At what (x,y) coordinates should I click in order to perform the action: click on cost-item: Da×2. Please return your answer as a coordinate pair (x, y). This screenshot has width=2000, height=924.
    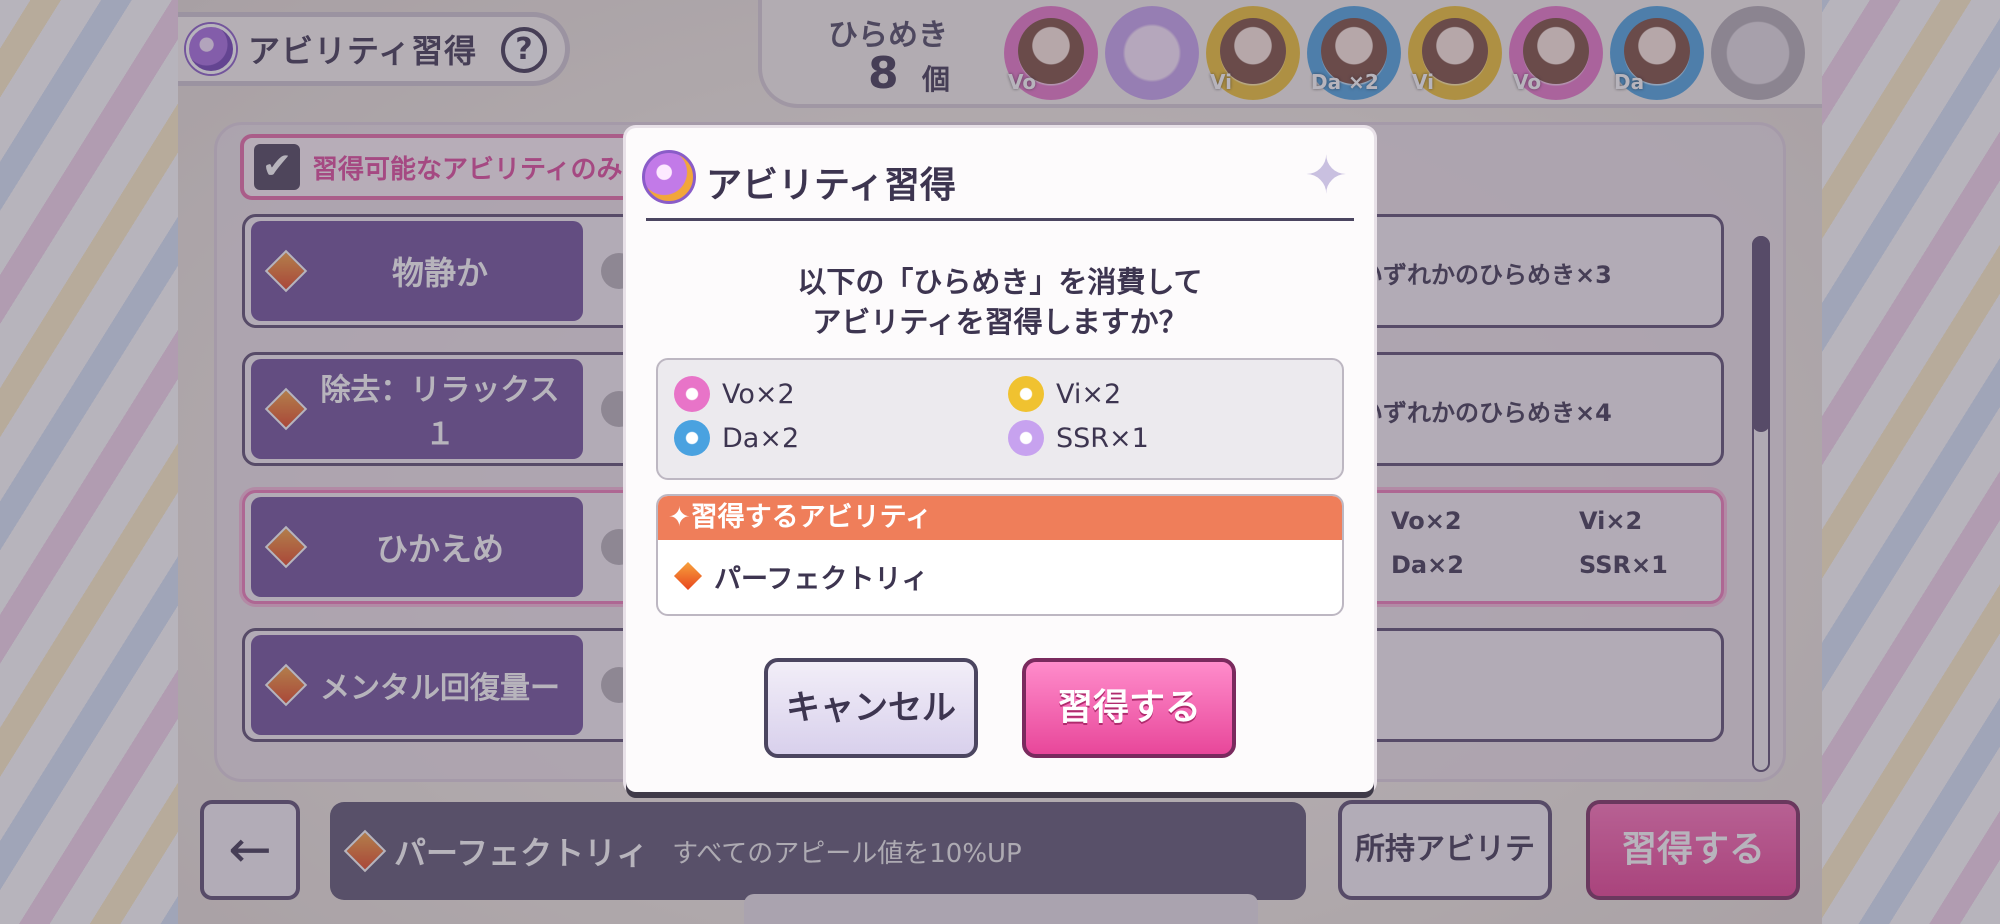
    Looking at the image, I should click on (736, 438).